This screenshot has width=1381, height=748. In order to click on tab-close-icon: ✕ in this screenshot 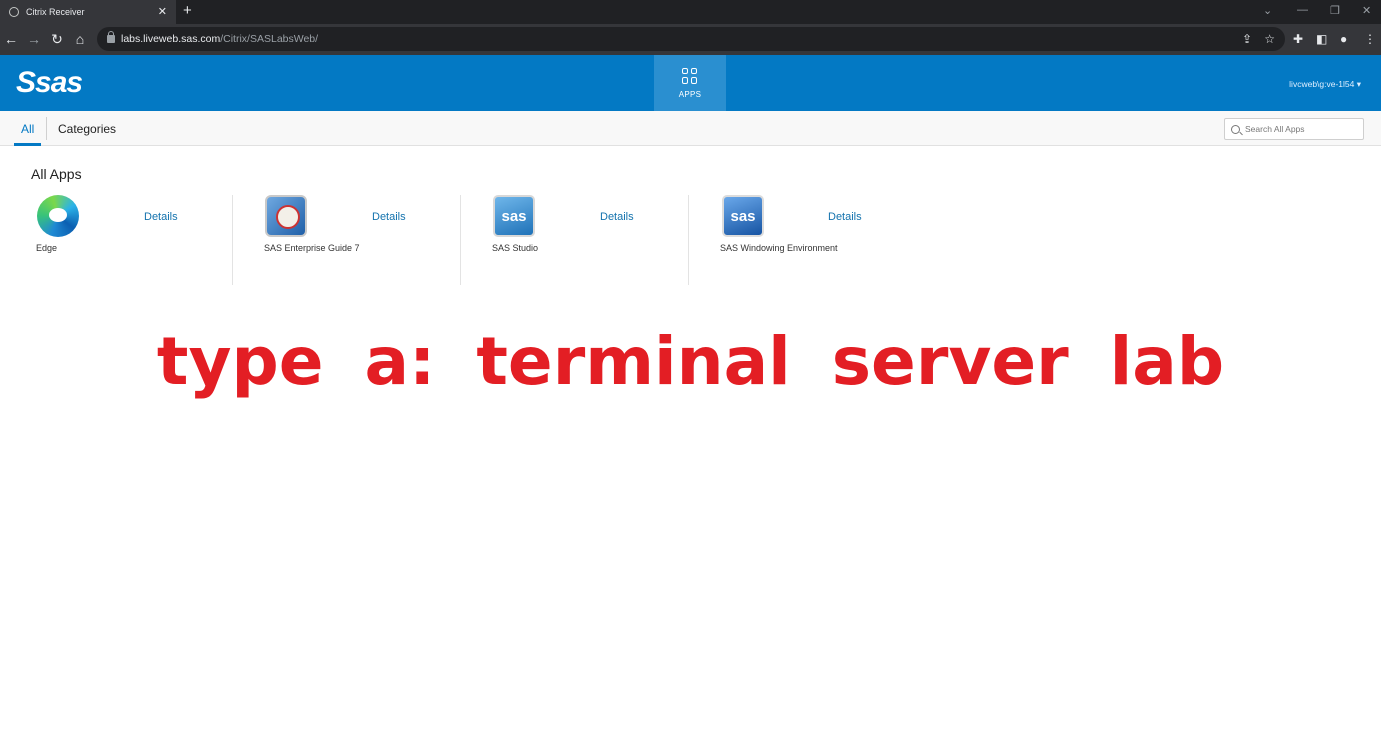, I will do `click(162, 11)`.